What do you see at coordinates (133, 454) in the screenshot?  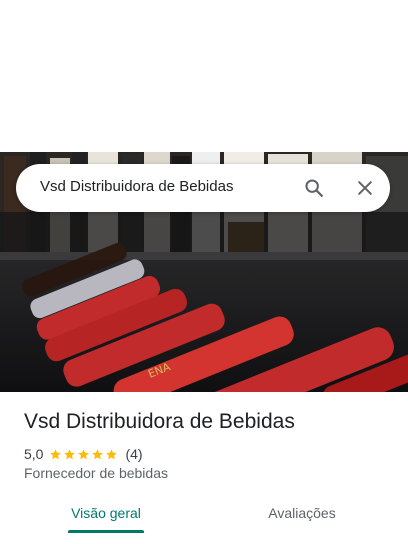 I see `review-count: (4)` at bounding box center [133, 454].